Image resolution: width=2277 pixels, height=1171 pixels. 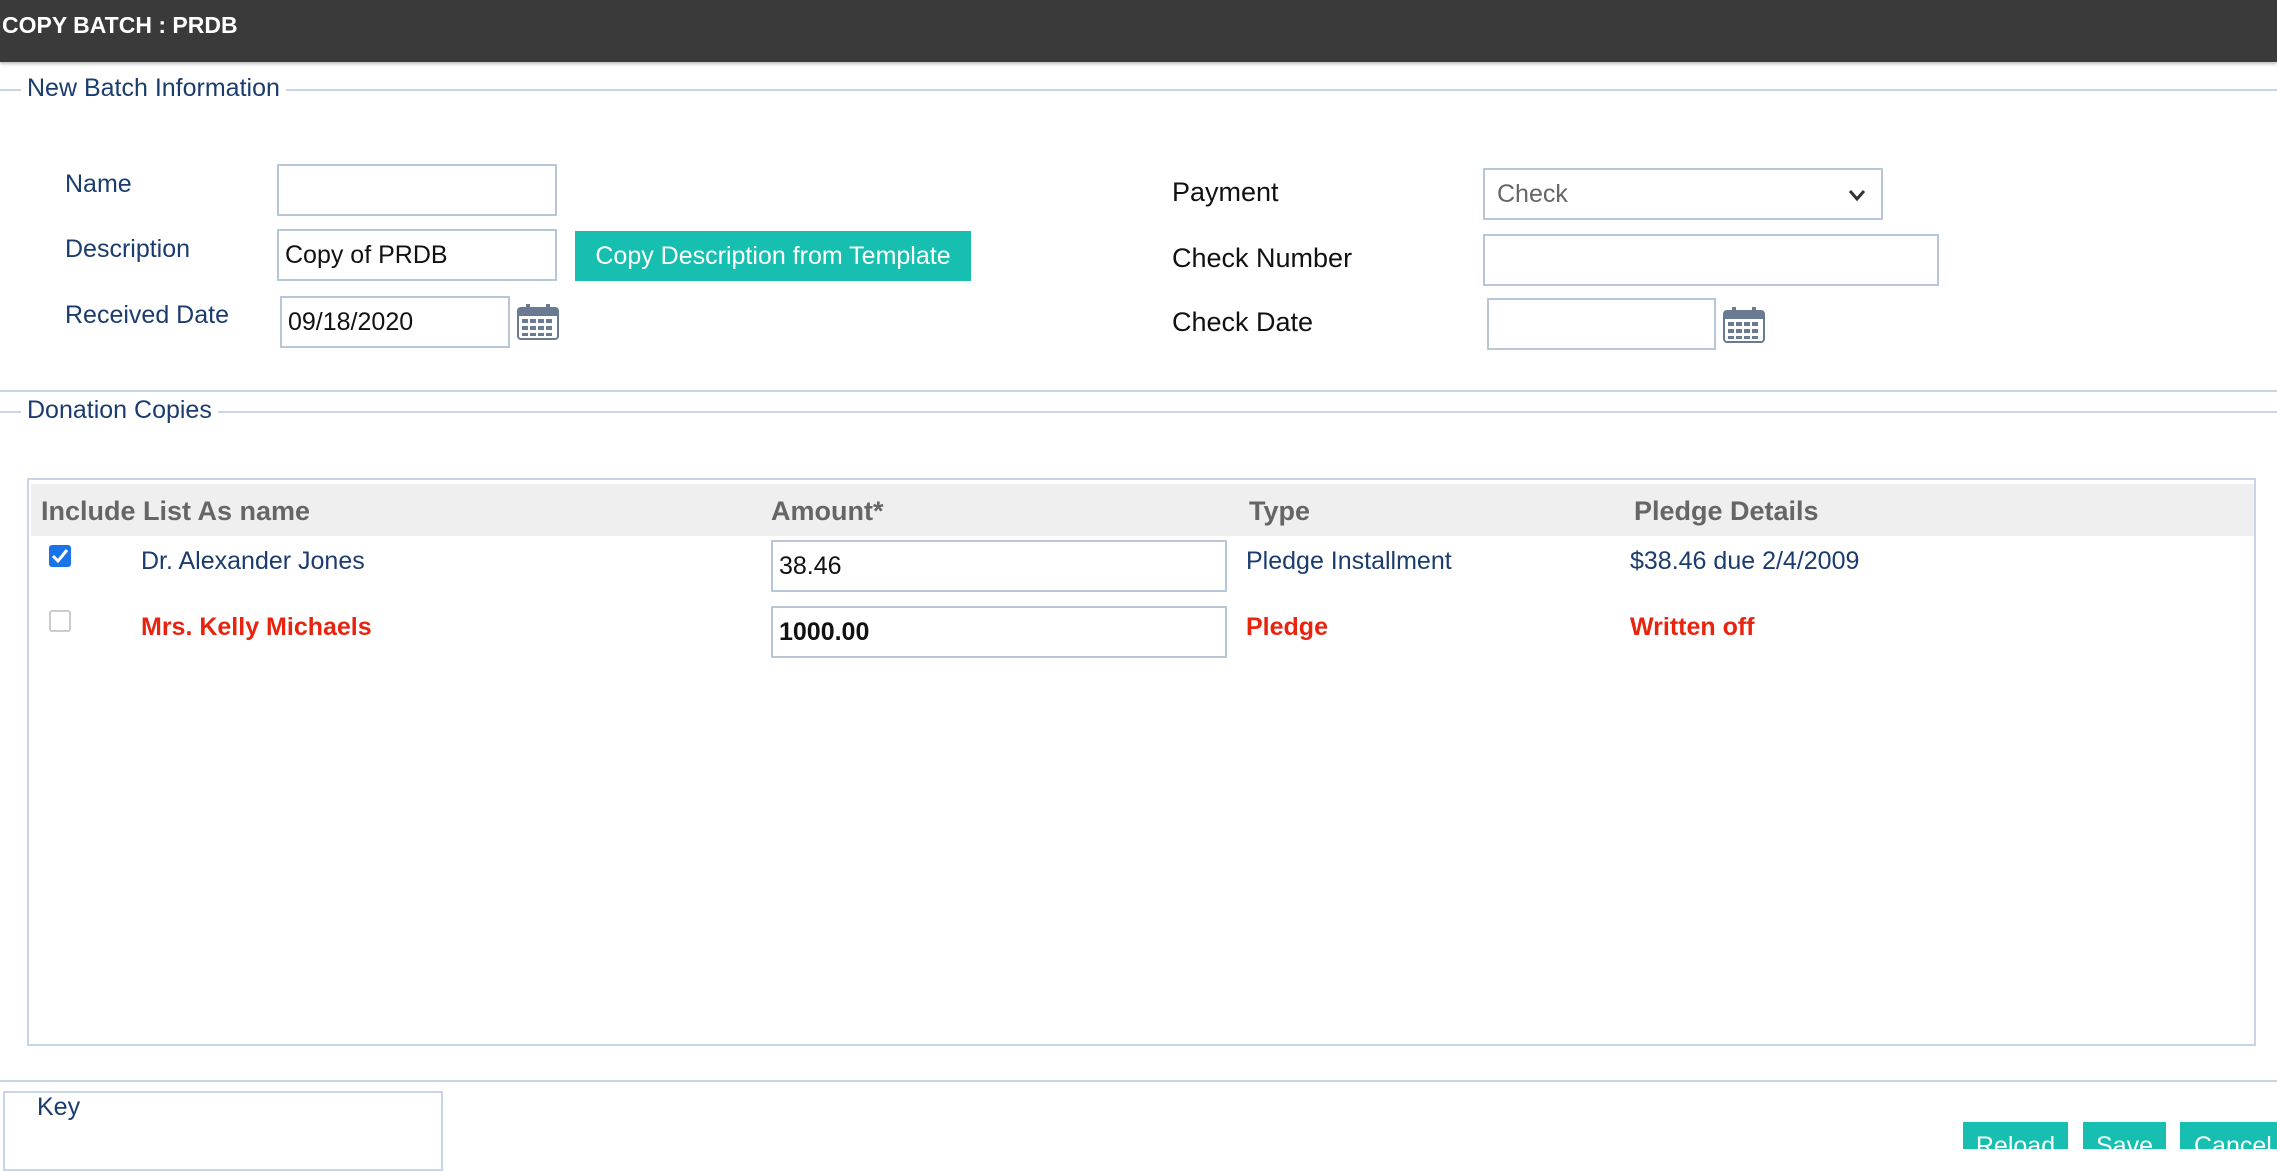 I want to click on copy-description-button: Copy Description from Template, so click(x=773, y=256).